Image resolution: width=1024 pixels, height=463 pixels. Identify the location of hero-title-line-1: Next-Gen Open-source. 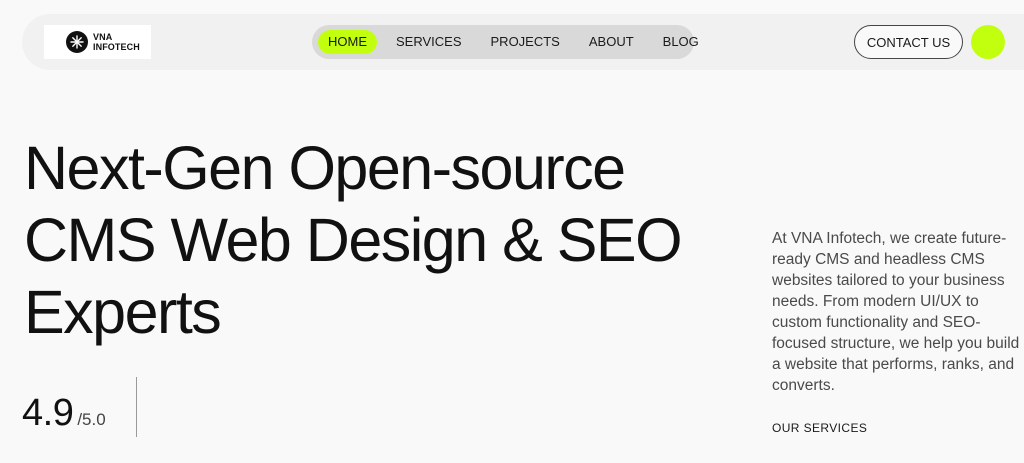
(325, 168).